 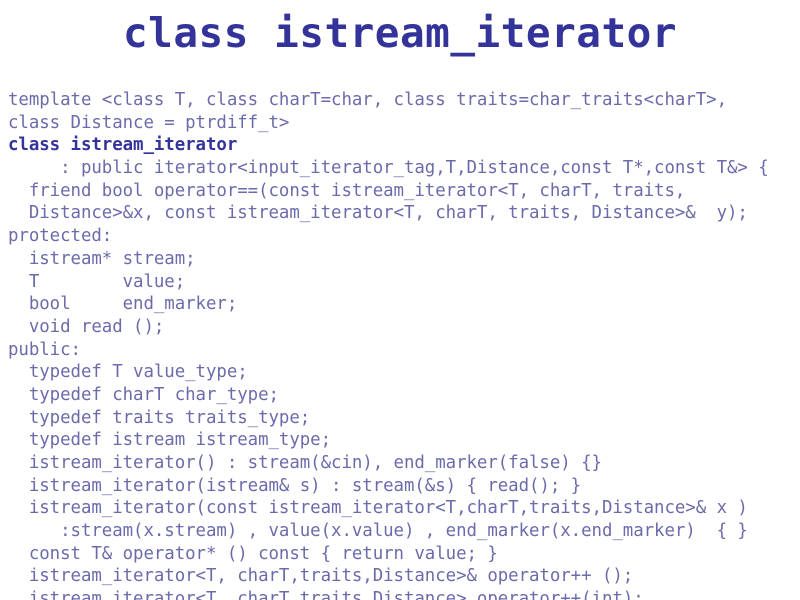 What do you see at coordinates (159, 417) in the screenshot?
I see `code-line: typedef traits traits_type;` at bounding box center [159, 417].